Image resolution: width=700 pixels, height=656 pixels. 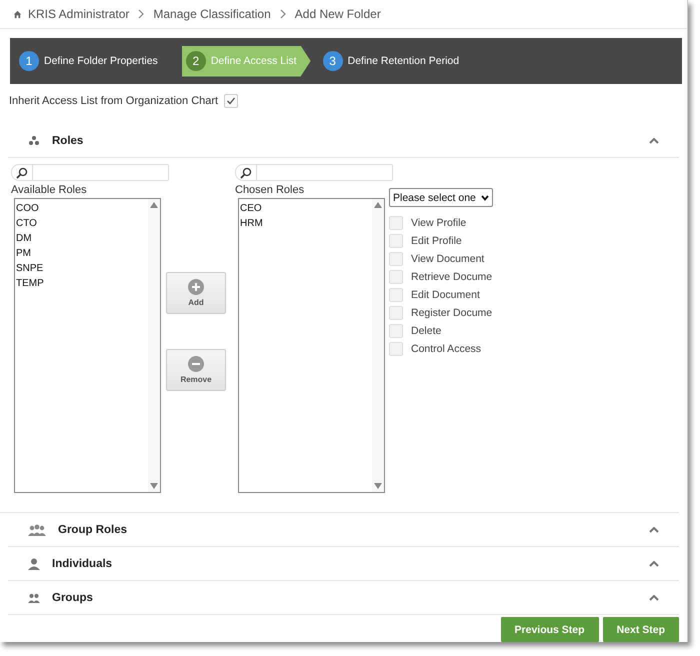 I want to click on list-option: COO, so click(x=82, y=208).